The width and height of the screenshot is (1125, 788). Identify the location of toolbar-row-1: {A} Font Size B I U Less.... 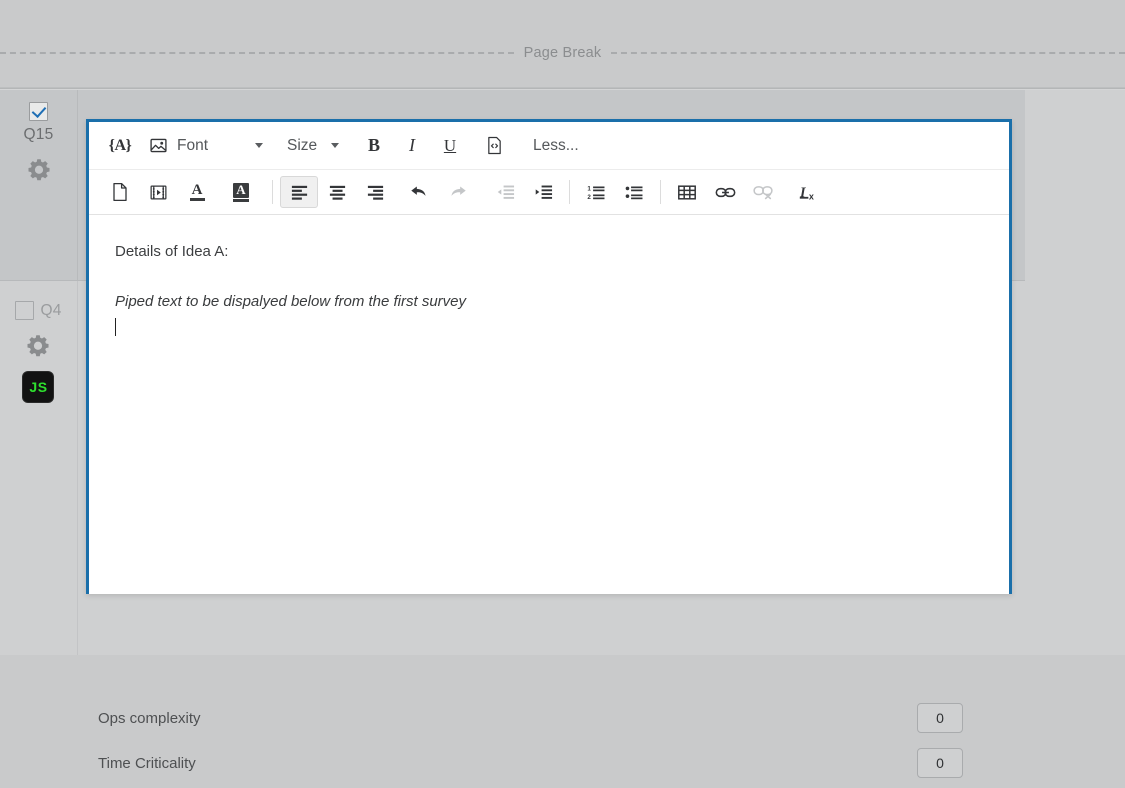
(549, 145).